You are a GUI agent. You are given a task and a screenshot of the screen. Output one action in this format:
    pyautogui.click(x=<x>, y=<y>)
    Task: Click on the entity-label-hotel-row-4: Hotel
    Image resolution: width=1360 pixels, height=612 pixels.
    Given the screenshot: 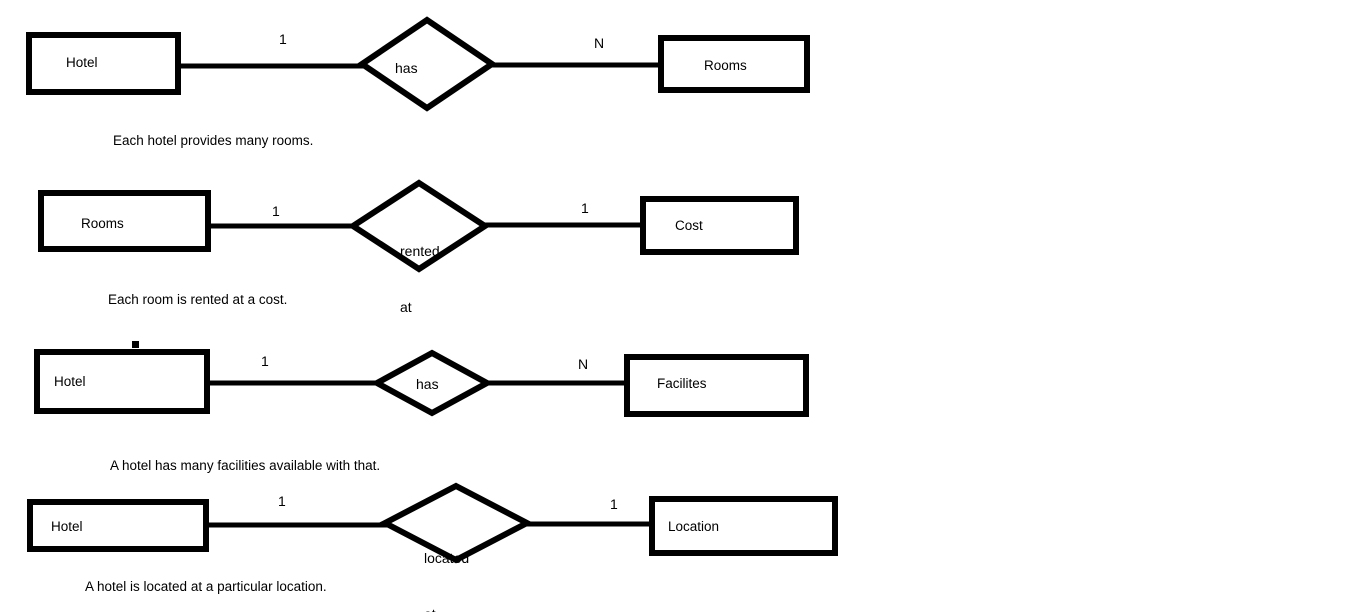 What is the action you would take?
    pyautogui.click(x=67, y=526)
    